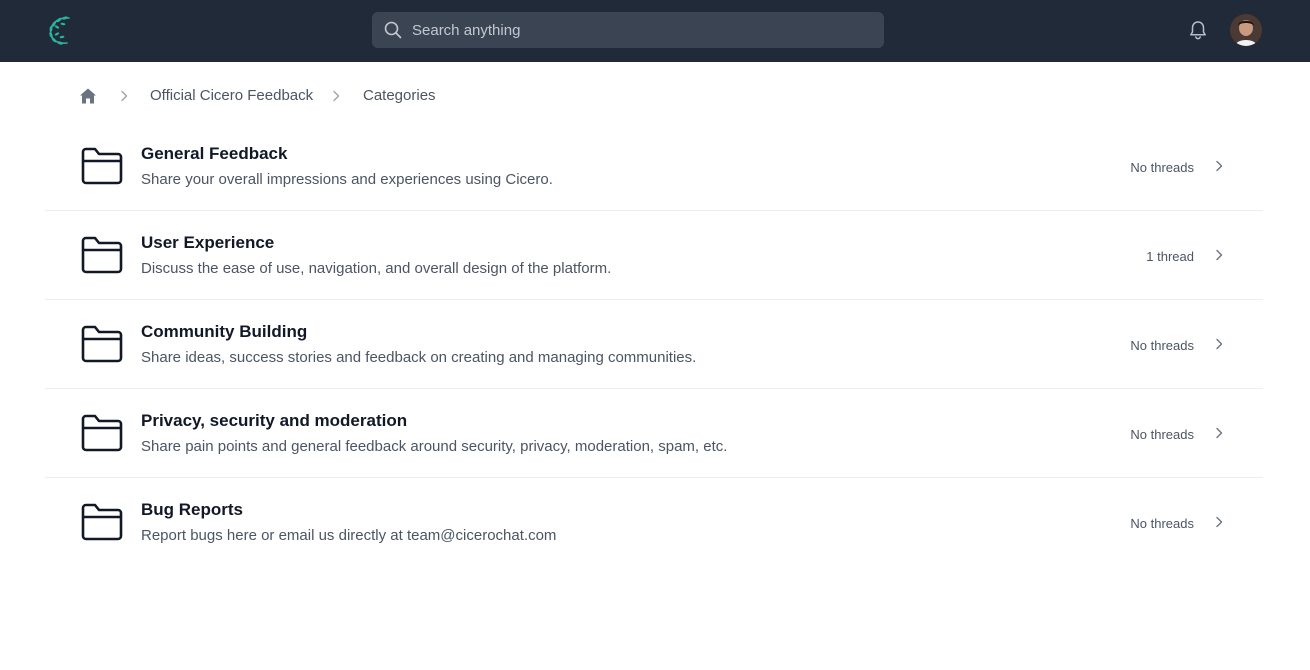 Image resolution: width=1310 pixels, height=670 pixels. I want to click on category-title: User Experience, so click(208, 242).